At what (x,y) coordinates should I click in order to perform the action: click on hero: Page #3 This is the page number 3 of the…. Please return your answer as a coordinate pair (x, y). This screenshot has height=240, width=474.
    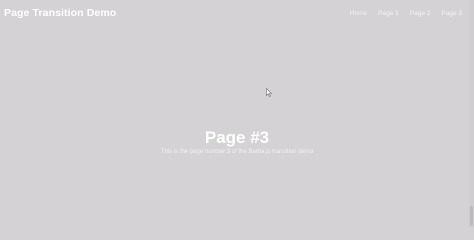
    Looking at the image, I should click on (237, 141).